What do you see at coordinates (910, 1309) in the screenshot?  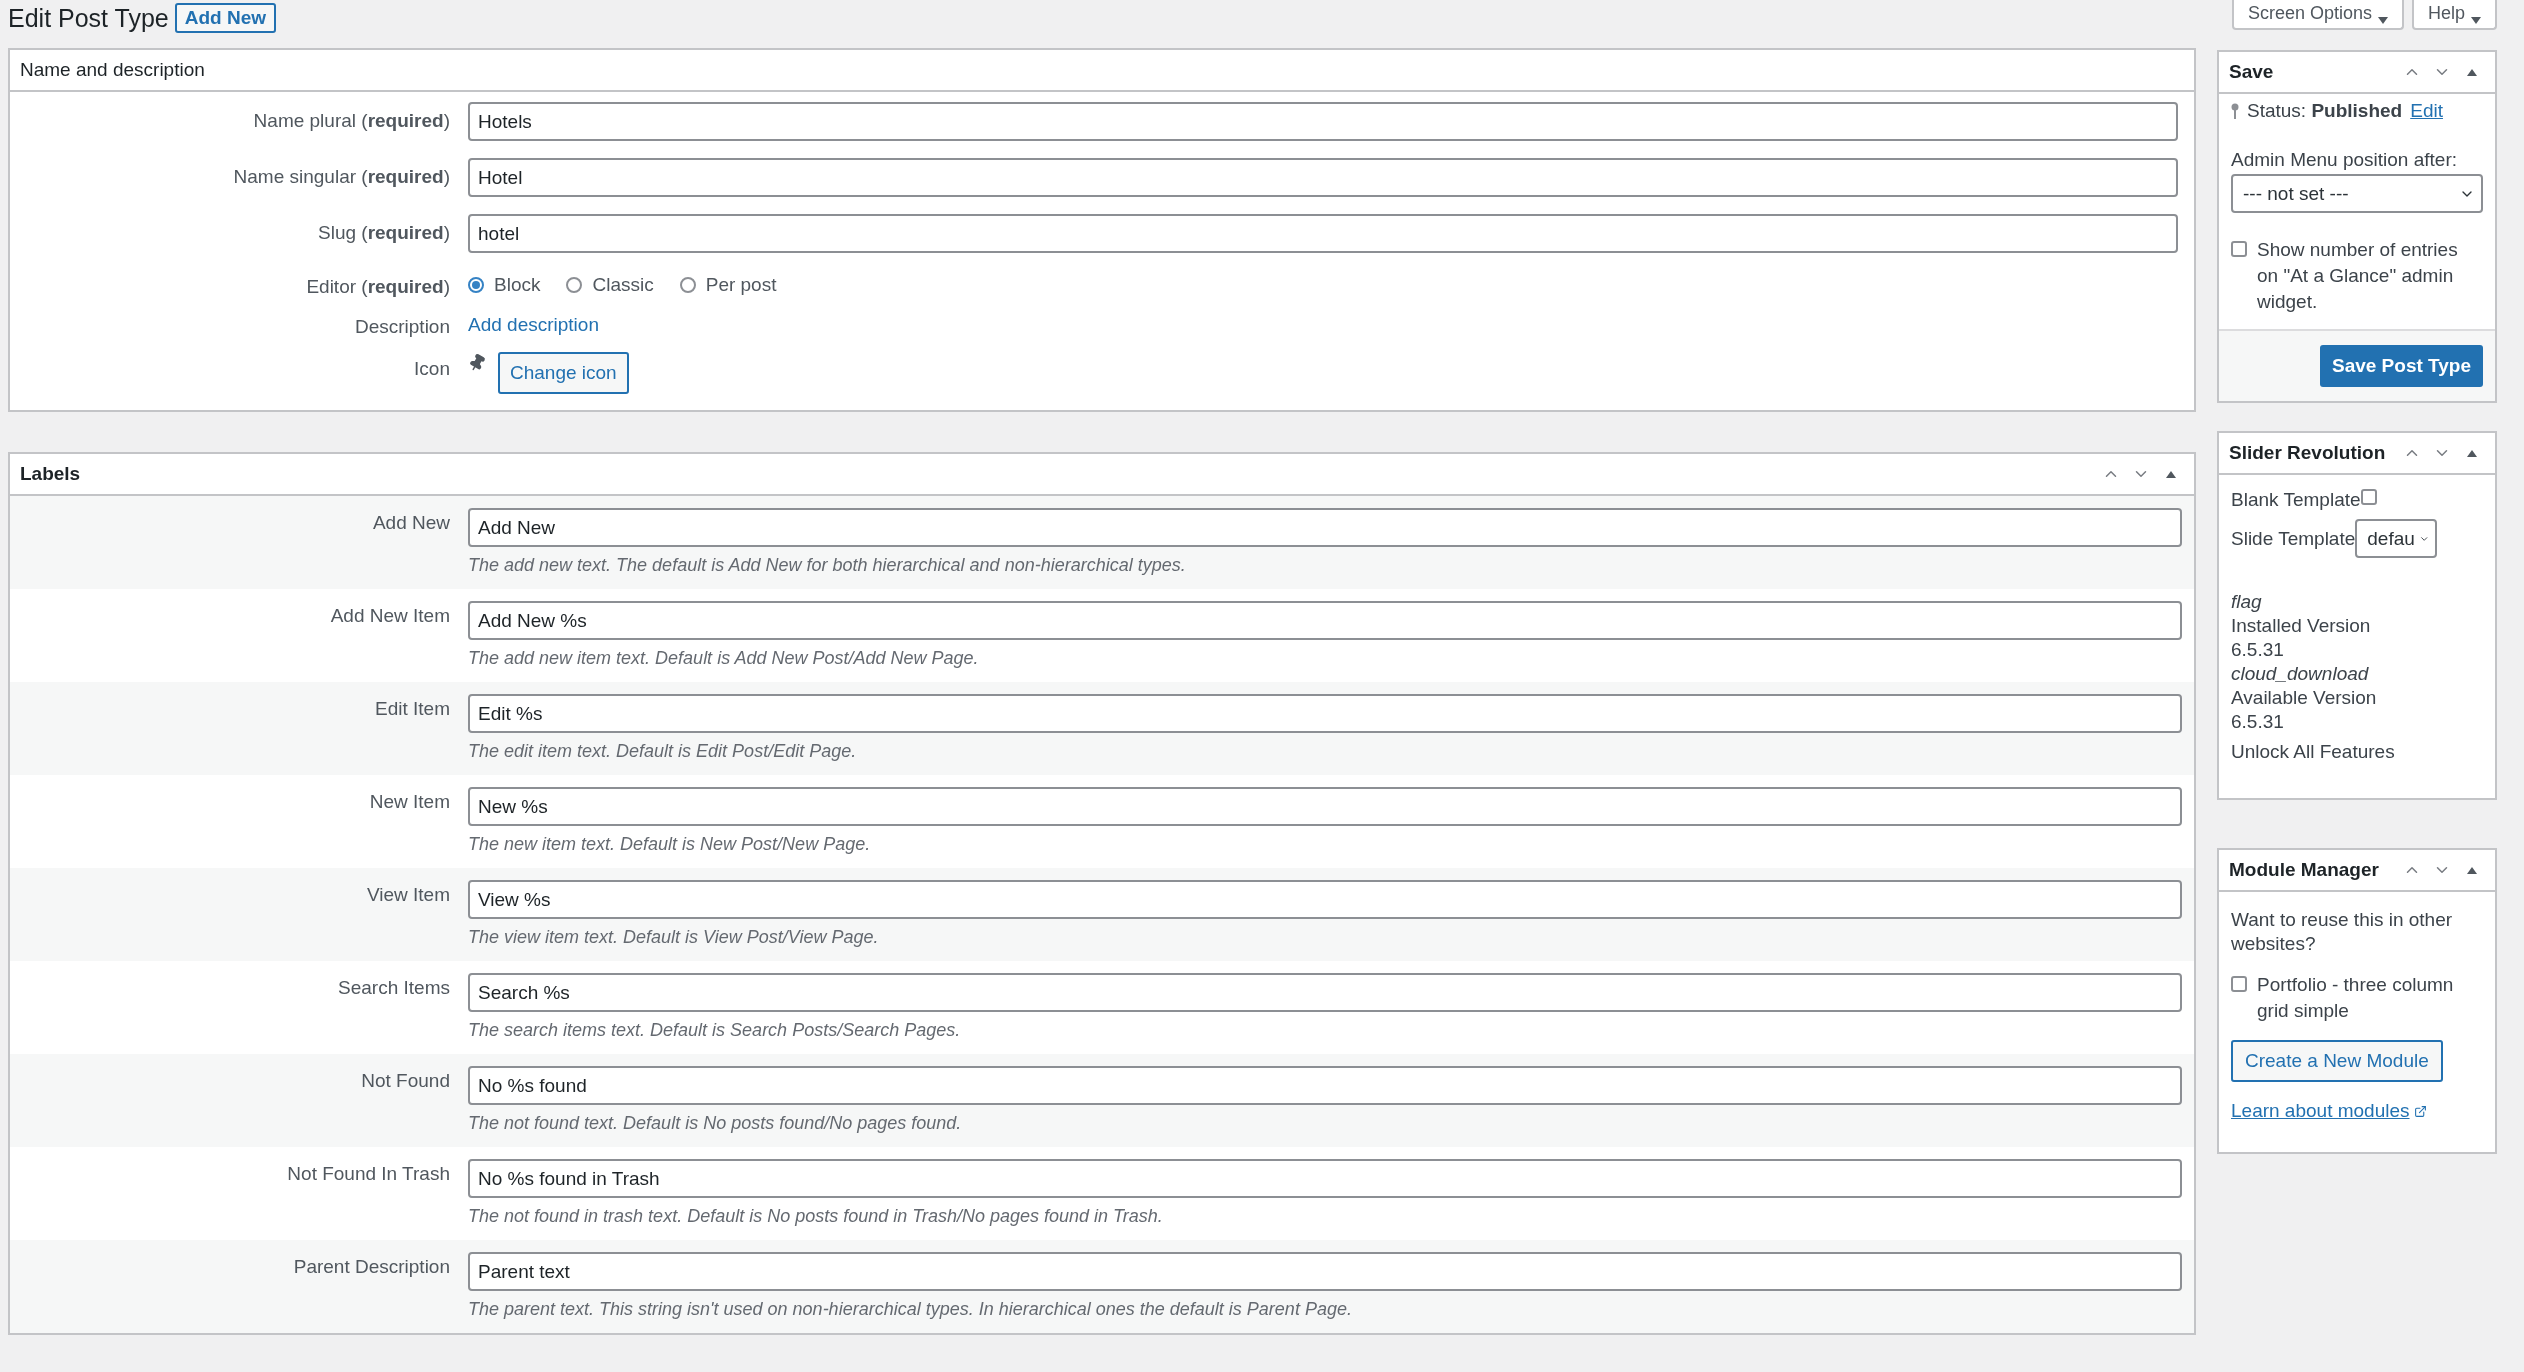 I see `help-text: The parent text. This string isn't used on non-hierarchical types. In hierarchical ones the default is Parent Page.` at bounding box center [910, 1309].